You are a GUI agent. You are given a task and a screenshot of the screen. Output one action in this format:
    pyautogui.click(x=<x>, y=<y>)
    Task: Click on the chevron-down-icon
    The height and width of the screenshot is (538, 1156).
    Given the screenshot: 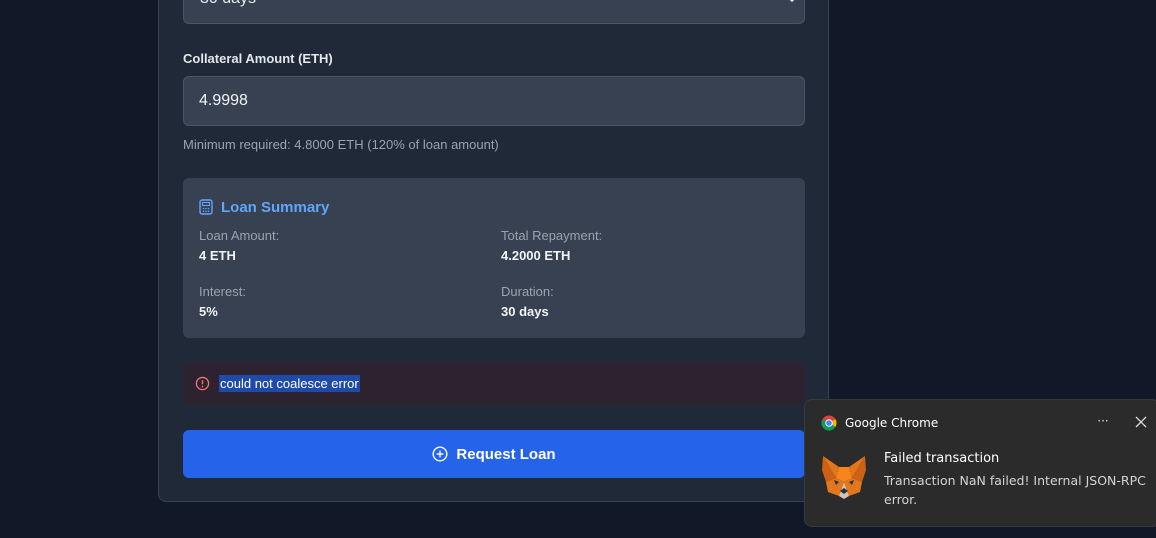 What is the action you would take?
    pyautogui.click(x=792, y=1)
    